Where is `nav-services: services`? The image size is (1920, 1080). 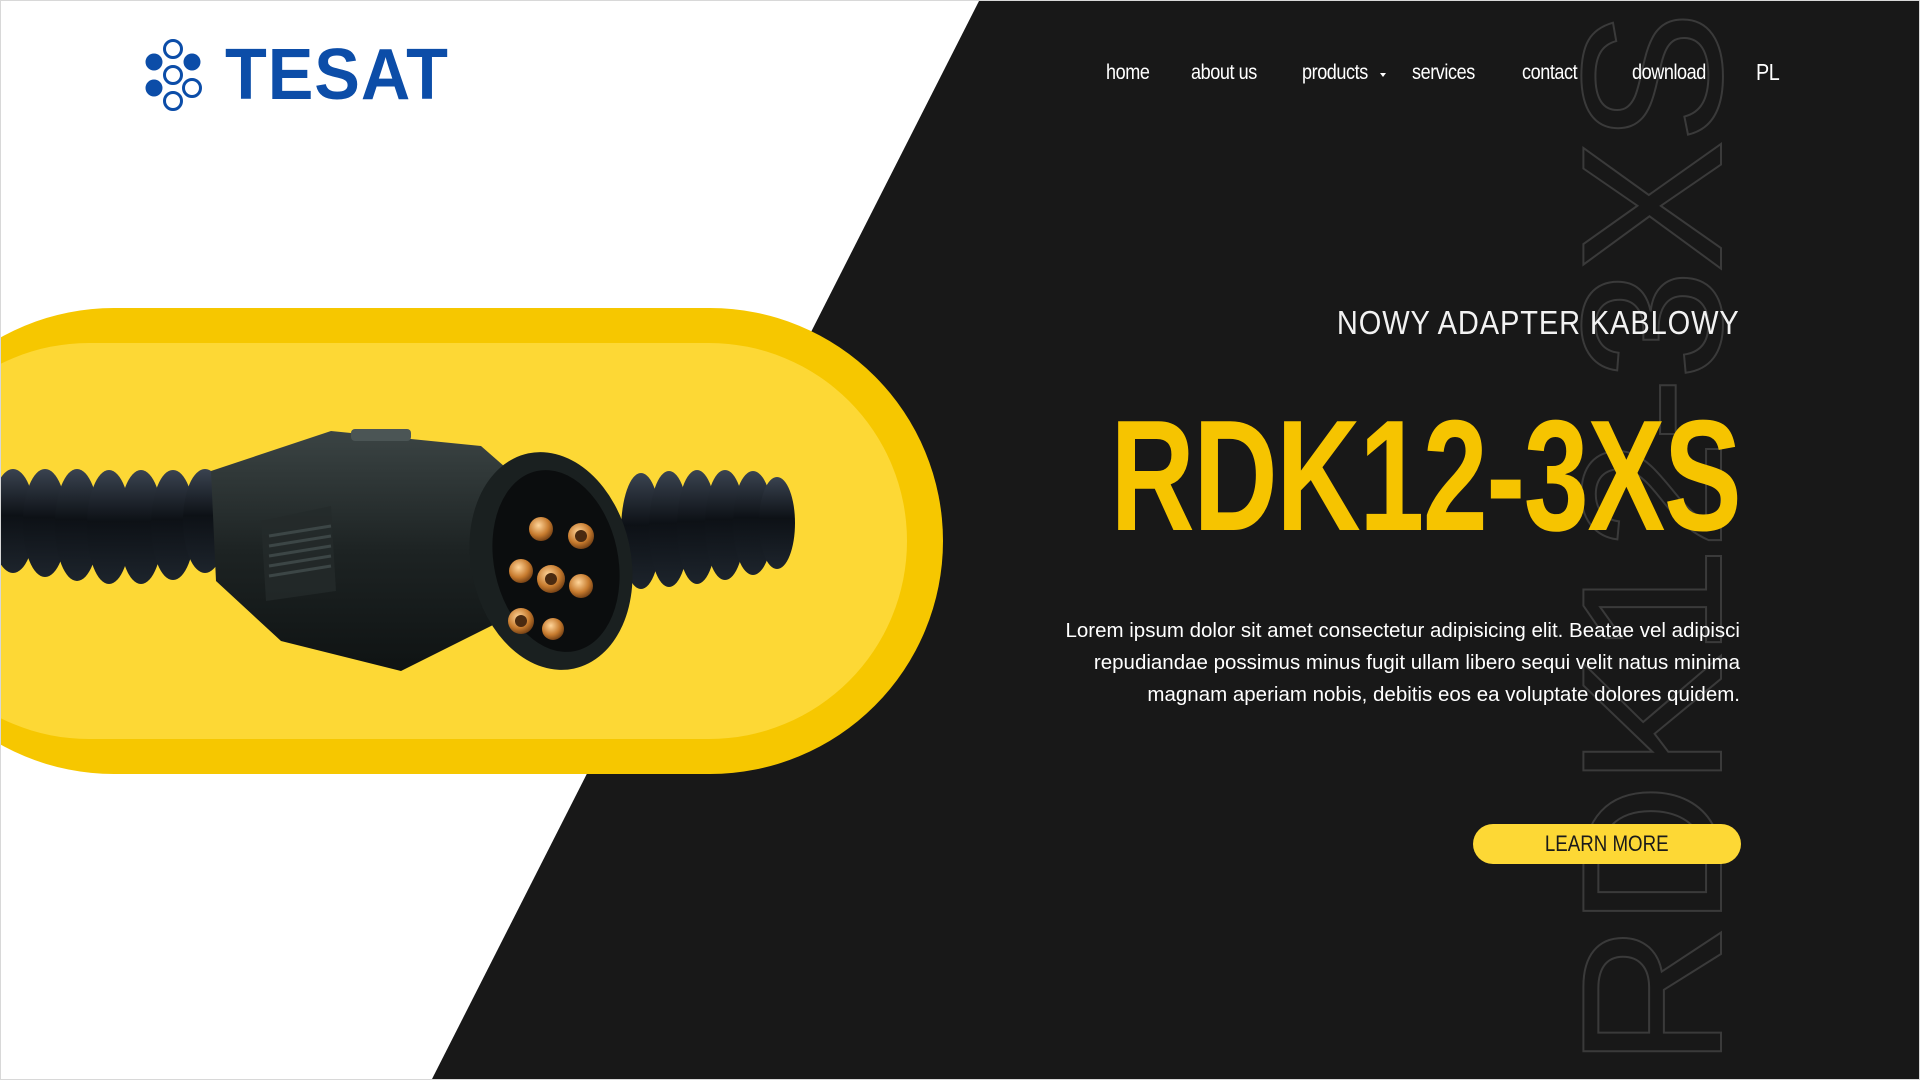
nav-services: services is located at coordinates (1443, 73).